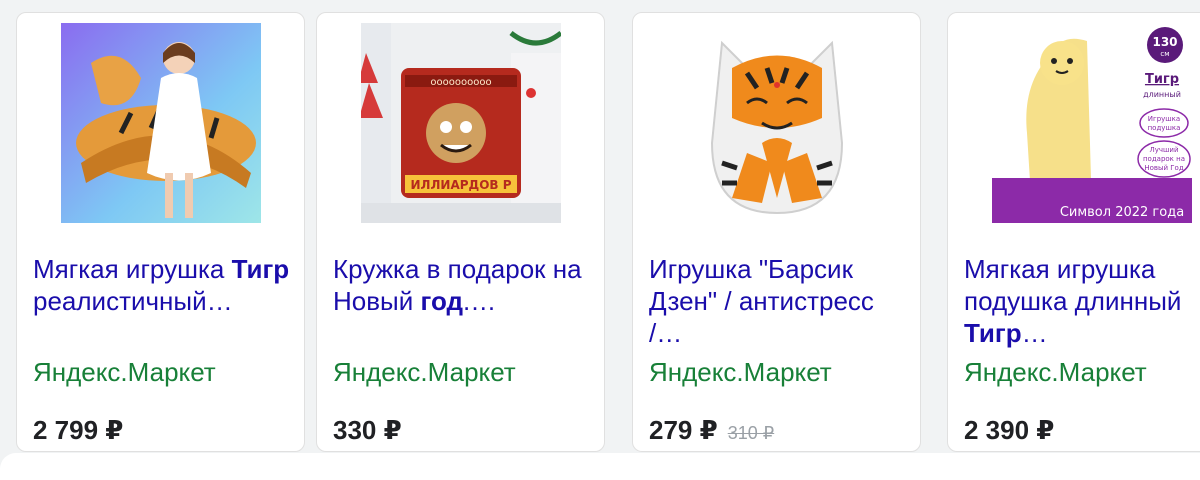 The image size is (1200, 480). What do you see at coordinates (712, 430) in the screenshot?
I see `product-price: 279 ₽310 ₽` at bounding box center [712, 430].